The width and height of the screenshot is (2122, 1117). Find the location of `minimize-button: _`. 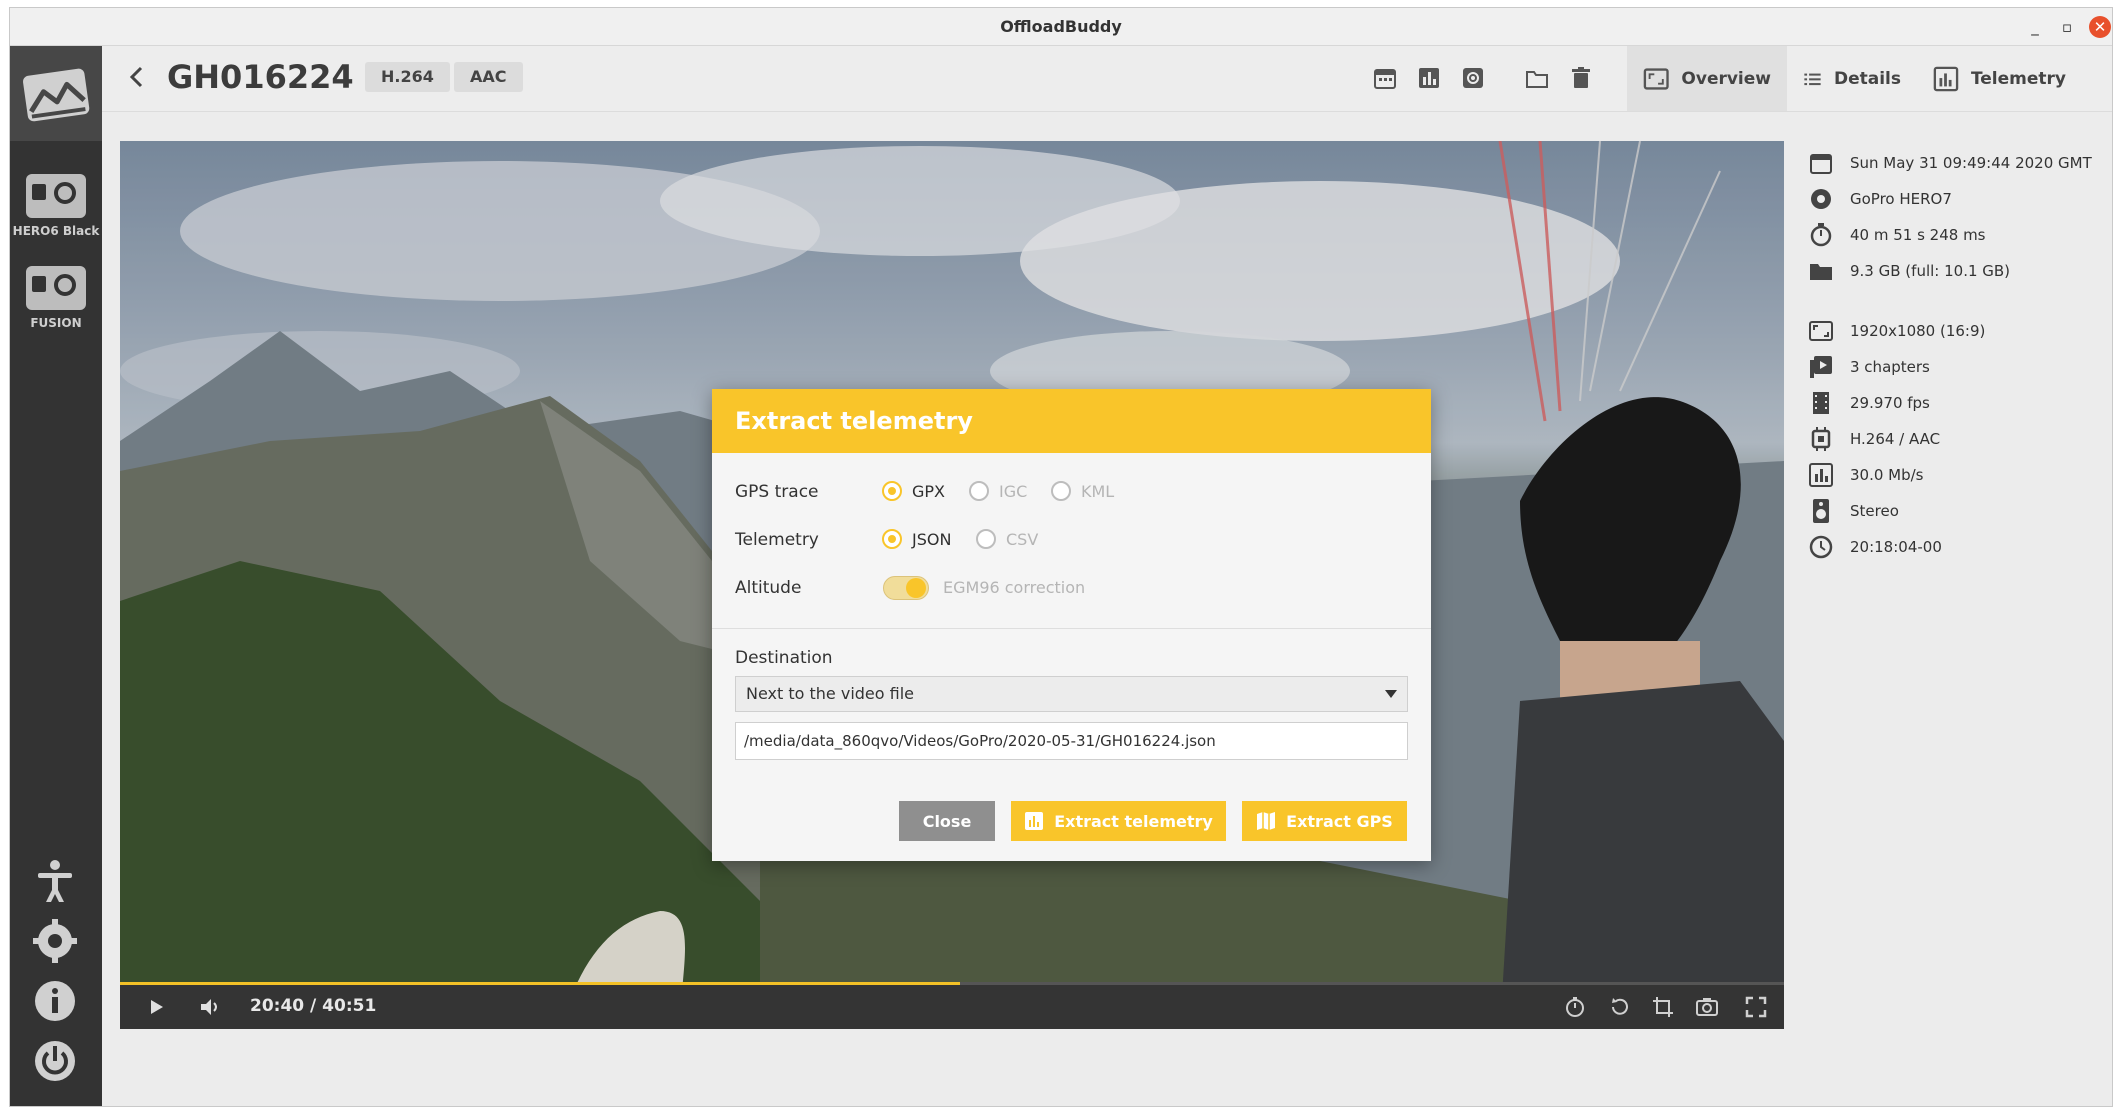

minimize-button: _ is located at coordinates (2035, 27).